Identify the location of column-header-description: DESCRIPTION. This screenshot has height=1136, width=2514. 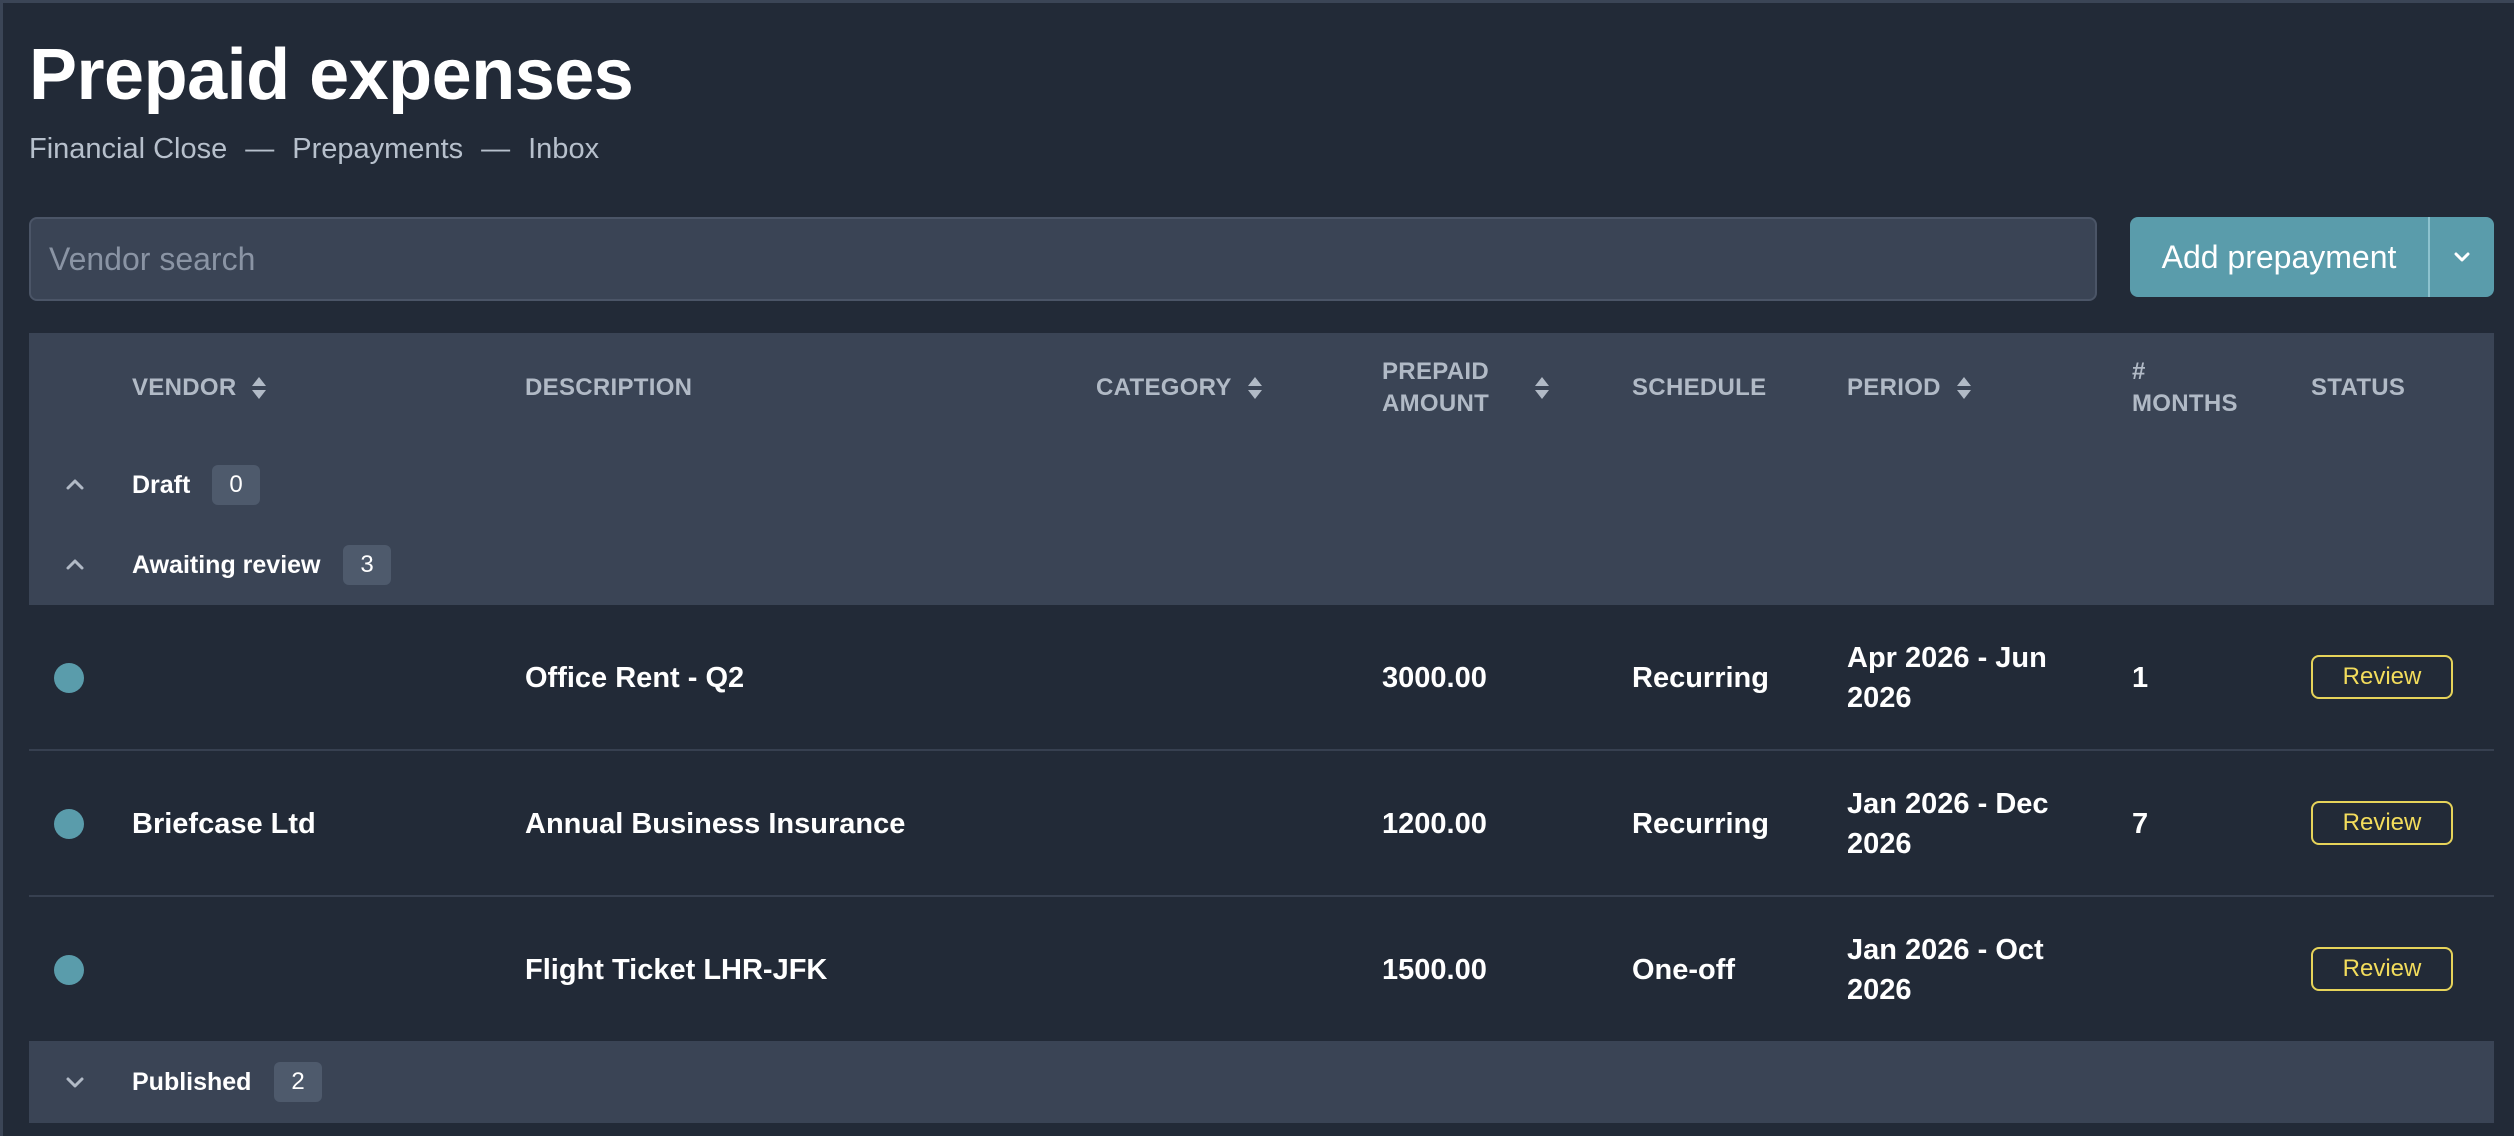
(608, 388).